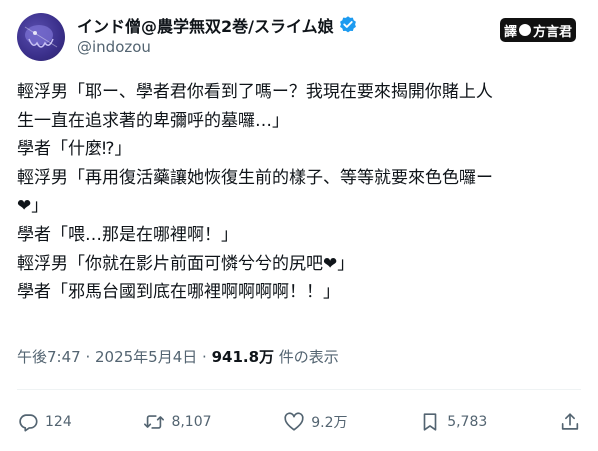 The width and height of the screenshot is (598, 451). I want to click on view-count: 941.8万, so click(243, 357).